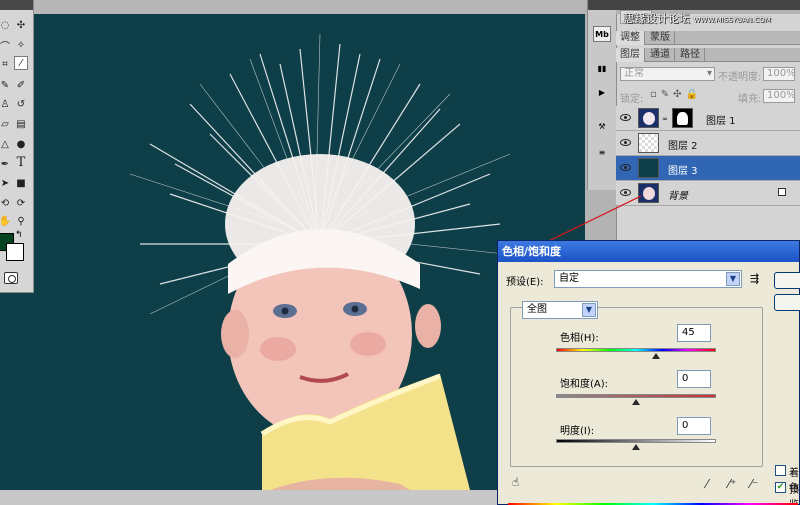  I want to click on hue-label: 色相(H):, so click(579, 338).